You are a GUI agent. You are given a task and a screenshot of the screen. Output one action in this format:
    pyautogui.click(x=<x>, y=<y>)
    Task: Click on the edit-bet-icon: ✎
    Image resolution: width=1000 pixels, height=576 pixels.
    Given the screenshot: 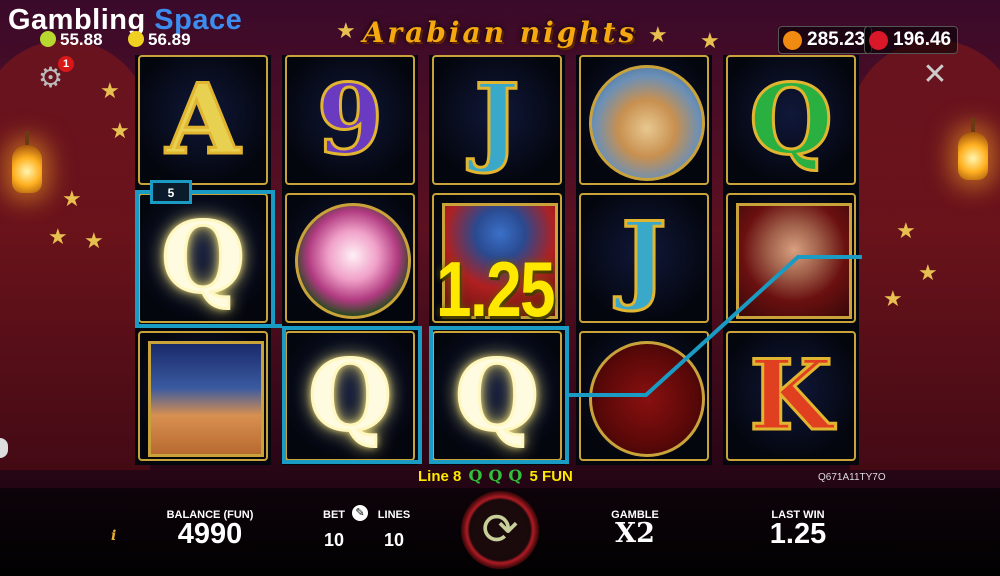 What is the action you would take?
    pyautogui.click(x=360, y=513)
    